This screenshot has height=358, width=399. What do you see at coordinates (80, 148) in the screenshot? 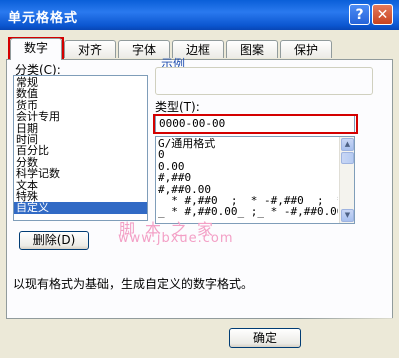
I see `category-list: 常规 数值 货币 会计专用 日期 时间 百分比 分数 科学记数 文本 特殊 自定义` at bounding box center [80, 148].